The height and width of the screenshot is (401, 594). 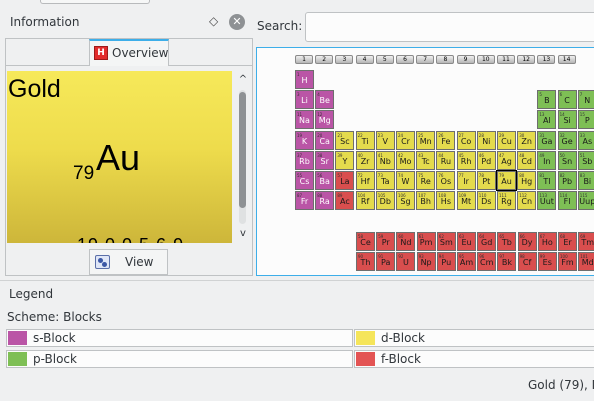 I want to click on element-cell-Am: 95 Am, so click(x=466, y=262).